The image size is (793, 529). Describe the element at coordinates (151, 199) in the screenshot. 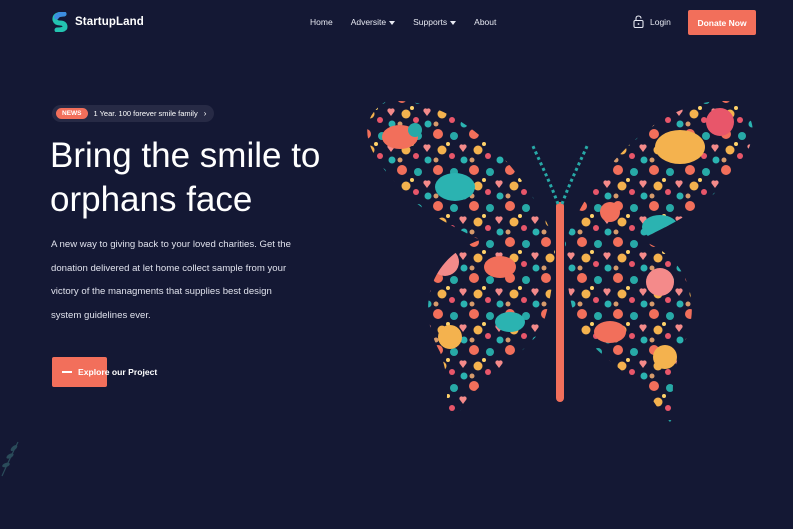

I see `headline-line: orphans face` at that location.